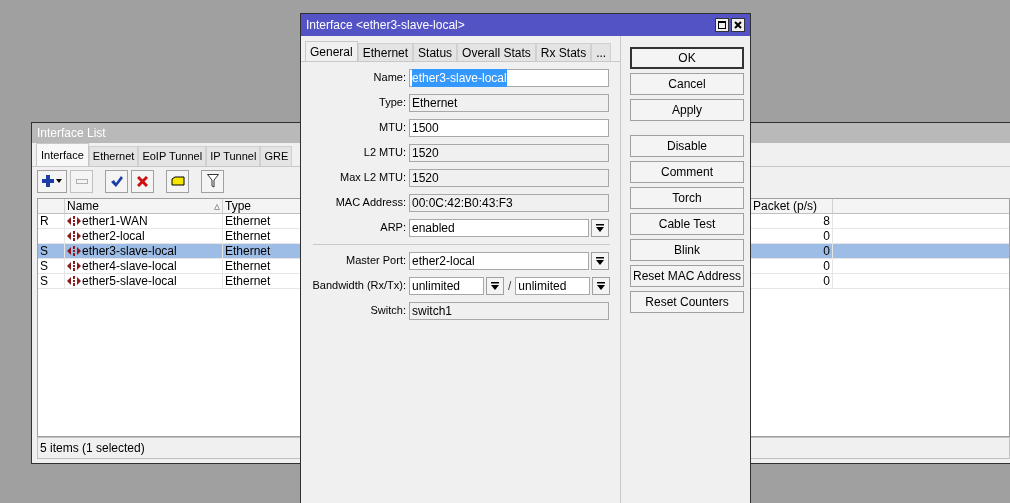  Describe the element at coordinates (389, 78) in the screenshot. I see `field-label: Name:` at that location.